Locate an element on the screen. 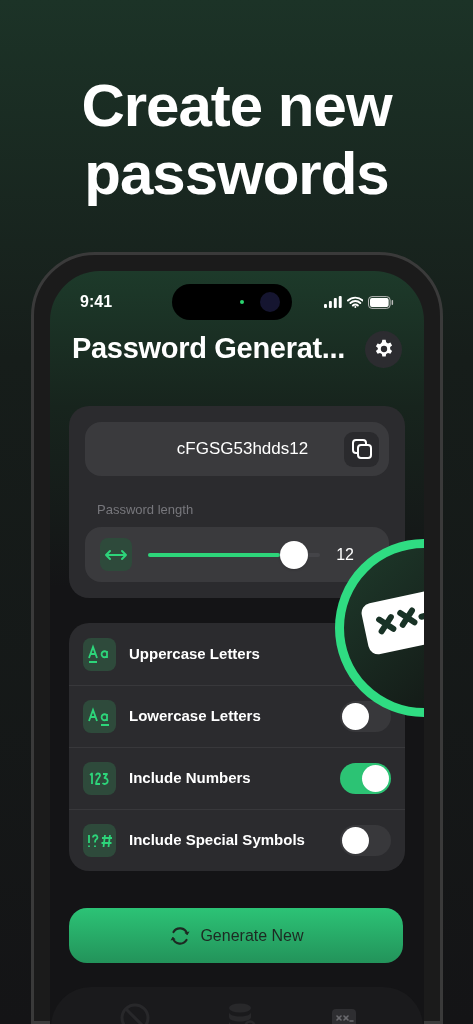  length-label: Password length is located at coordinates (145, 509).